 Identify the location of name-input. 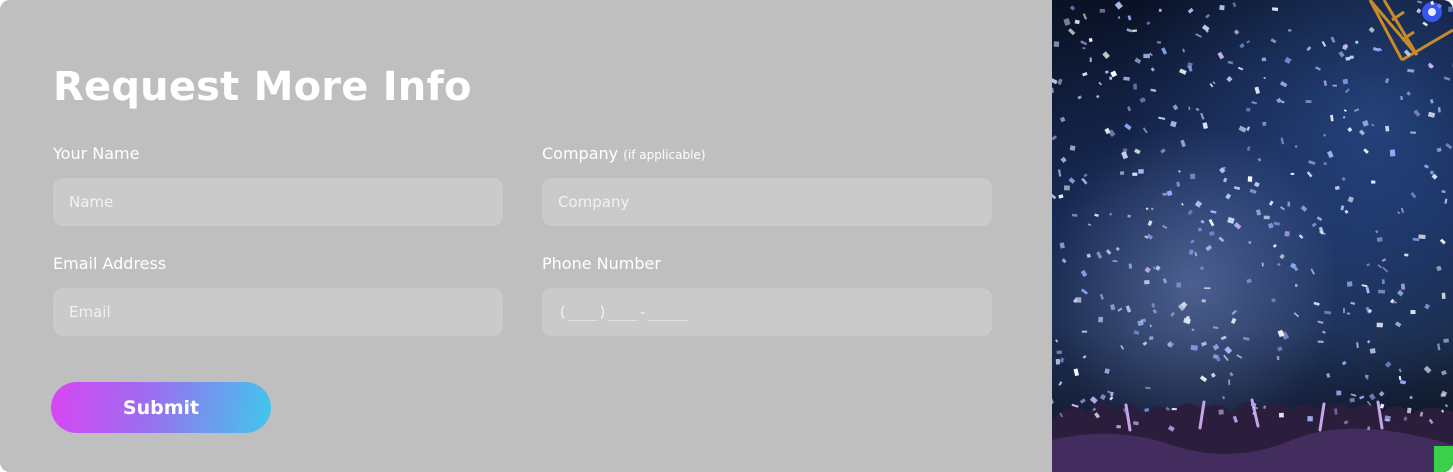
(278, 202).